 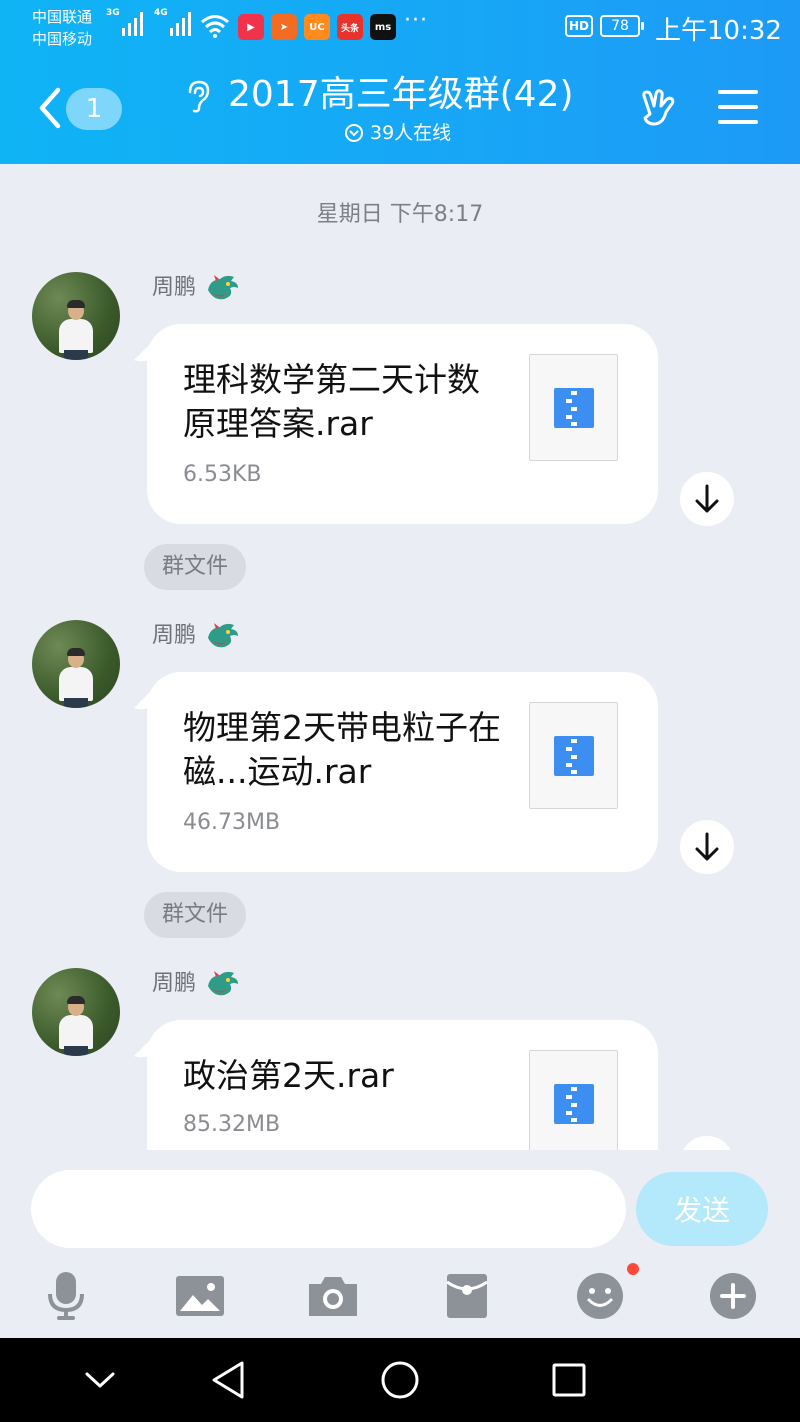 I want to click on emoji-new-badge, so click(x=633, y=1269).